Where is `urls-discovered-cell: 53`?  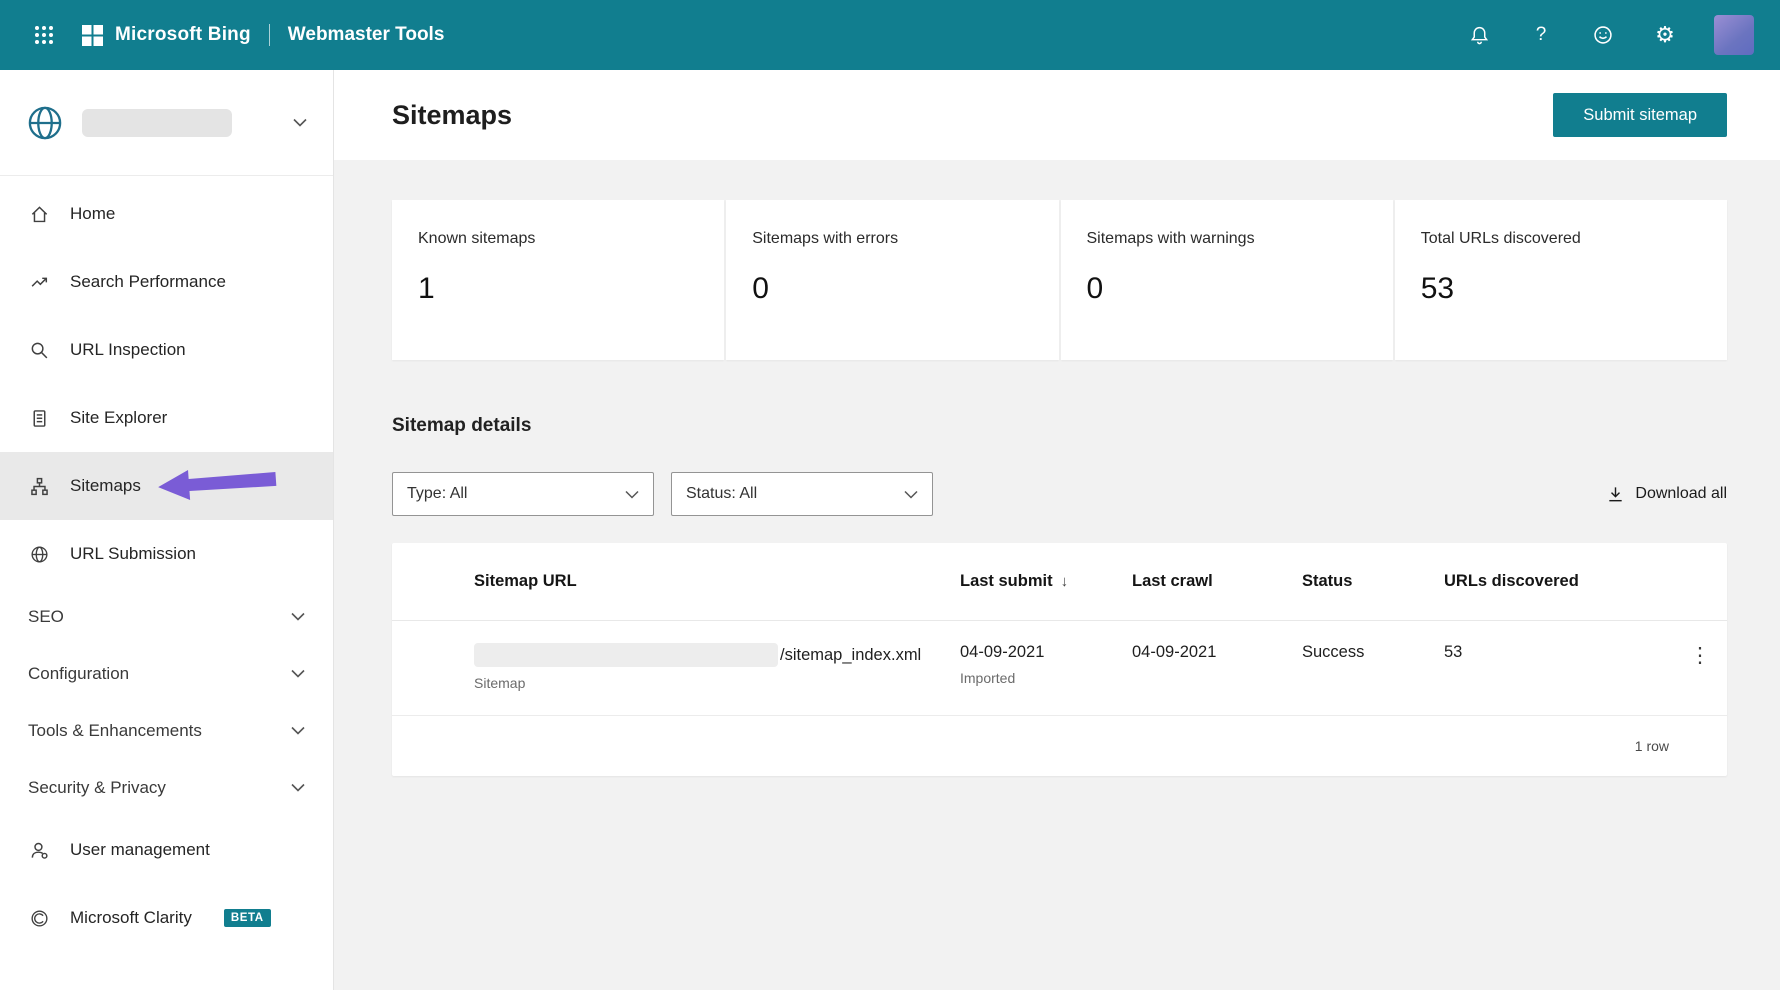
urls-discovered-cell: 53 is located at coordinates (1558, 652).